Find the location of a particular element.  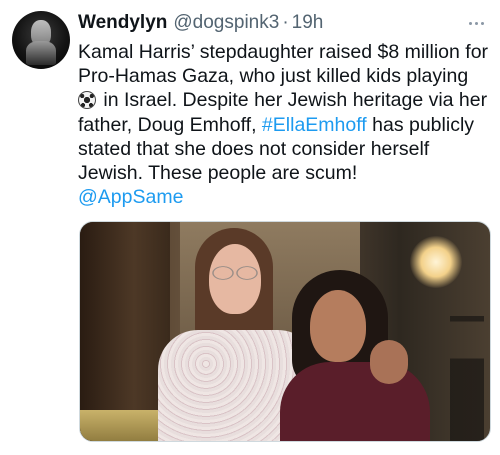

tweet-header: Wendylyn @dogspink3 · 19h is located at coordinates (283, 23).